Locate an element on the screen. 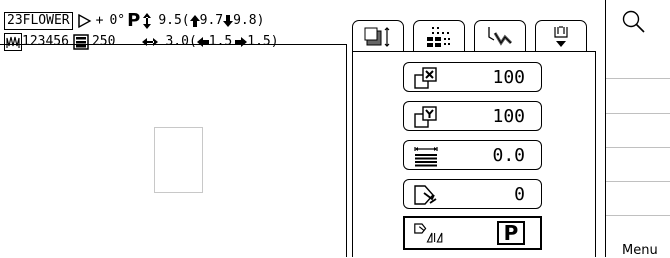 The image size is (670, 258). magnifier-icon is located at coordinates (633, 21).